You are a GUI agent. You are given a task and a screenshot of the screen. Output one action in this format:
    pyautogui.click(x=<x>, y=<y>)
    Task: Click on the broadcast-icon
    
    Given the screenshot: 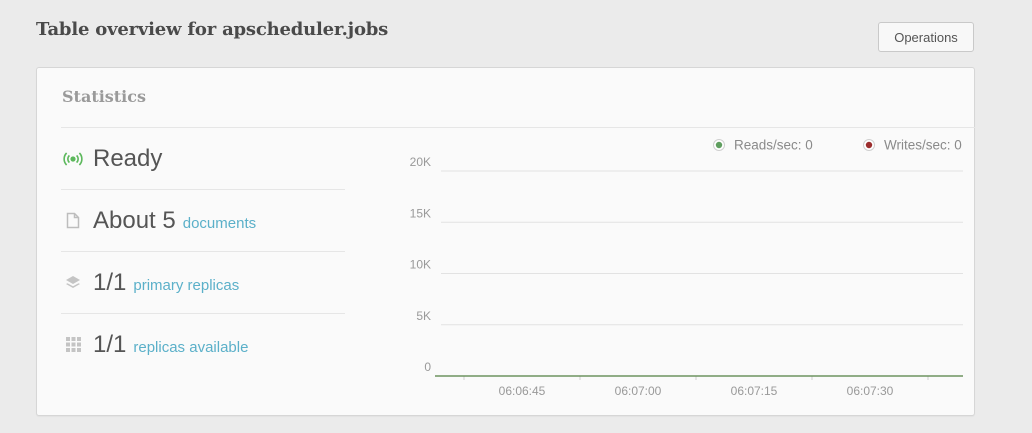 What is the action you would take?
    pyautogui.click(x=73, y=159)
    